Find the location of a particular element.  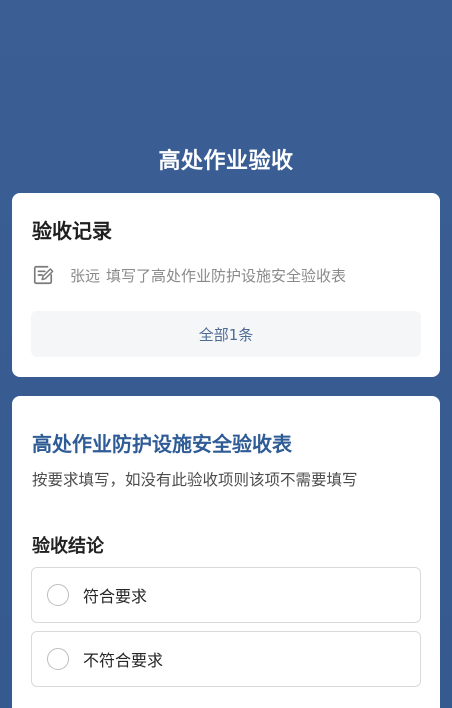

records-heading: 验收记录 is located at coordinates (72, 231).